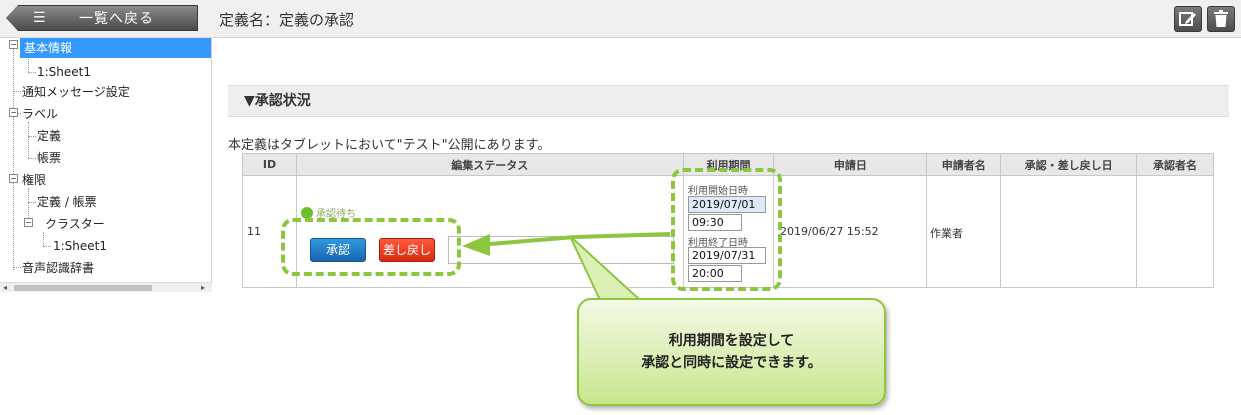 The width and height of the screenshot is (1241, 415). I want to click on sidebar-item-cluster: クラスター, so click(75, 224).